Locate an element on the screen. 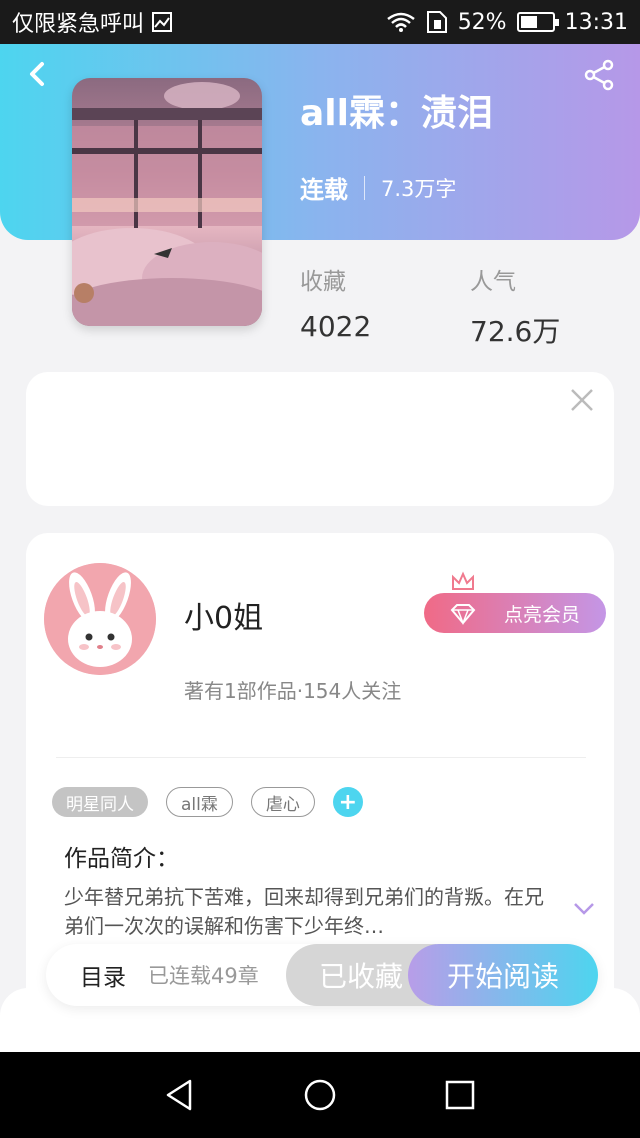  author-info: 著有1部作品·154人关注 is located at coordinates (293, 691).